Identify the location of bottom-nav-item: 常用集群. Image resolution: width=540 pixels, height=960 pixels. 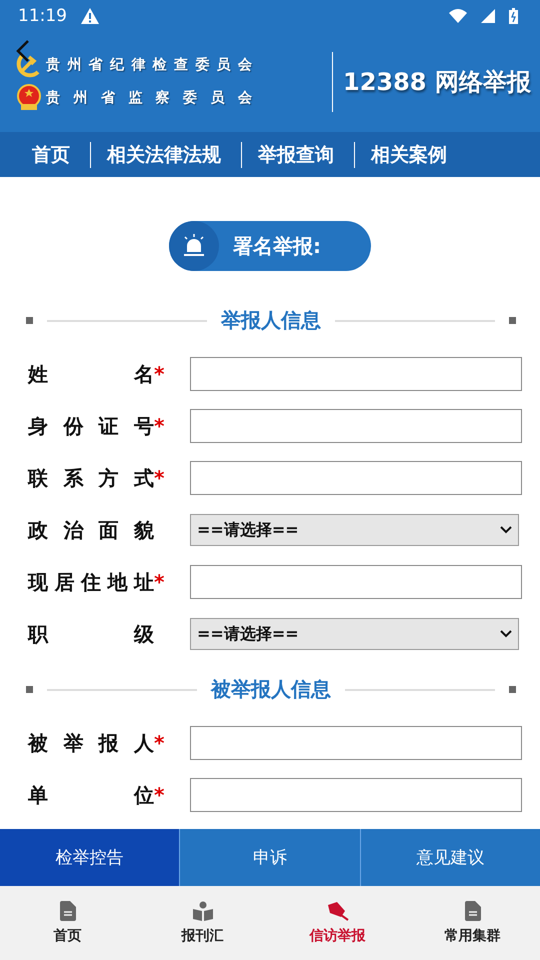
(472, 923).